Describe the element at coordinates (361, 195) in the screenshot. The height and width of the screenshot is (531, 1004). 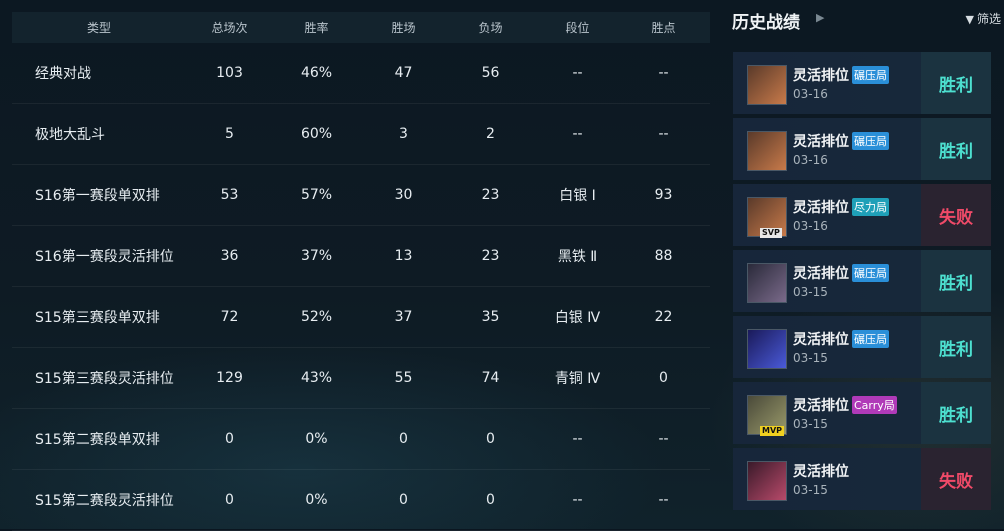
I see `table-row: S16第一赛段单双排 53 57% 30 23 白银 Ⅰ 93` at that location.